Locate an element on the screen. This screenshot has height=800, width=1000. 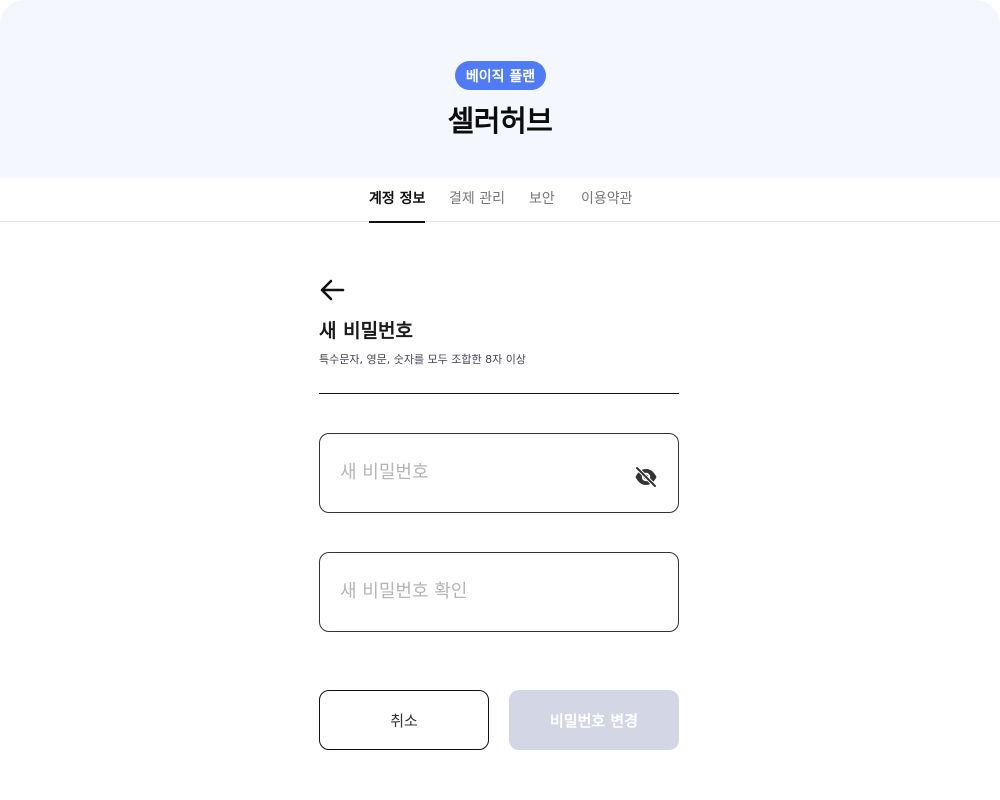
page-title: 새 비밀번호 is located at coordinates (366, 331).